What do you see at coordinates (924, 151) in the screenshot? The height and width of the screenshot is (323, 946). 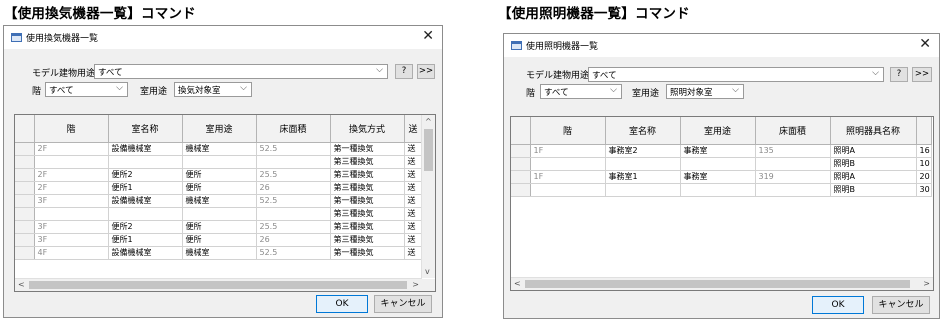 I see `table-cell: 16` at bounding box center [924, 151].